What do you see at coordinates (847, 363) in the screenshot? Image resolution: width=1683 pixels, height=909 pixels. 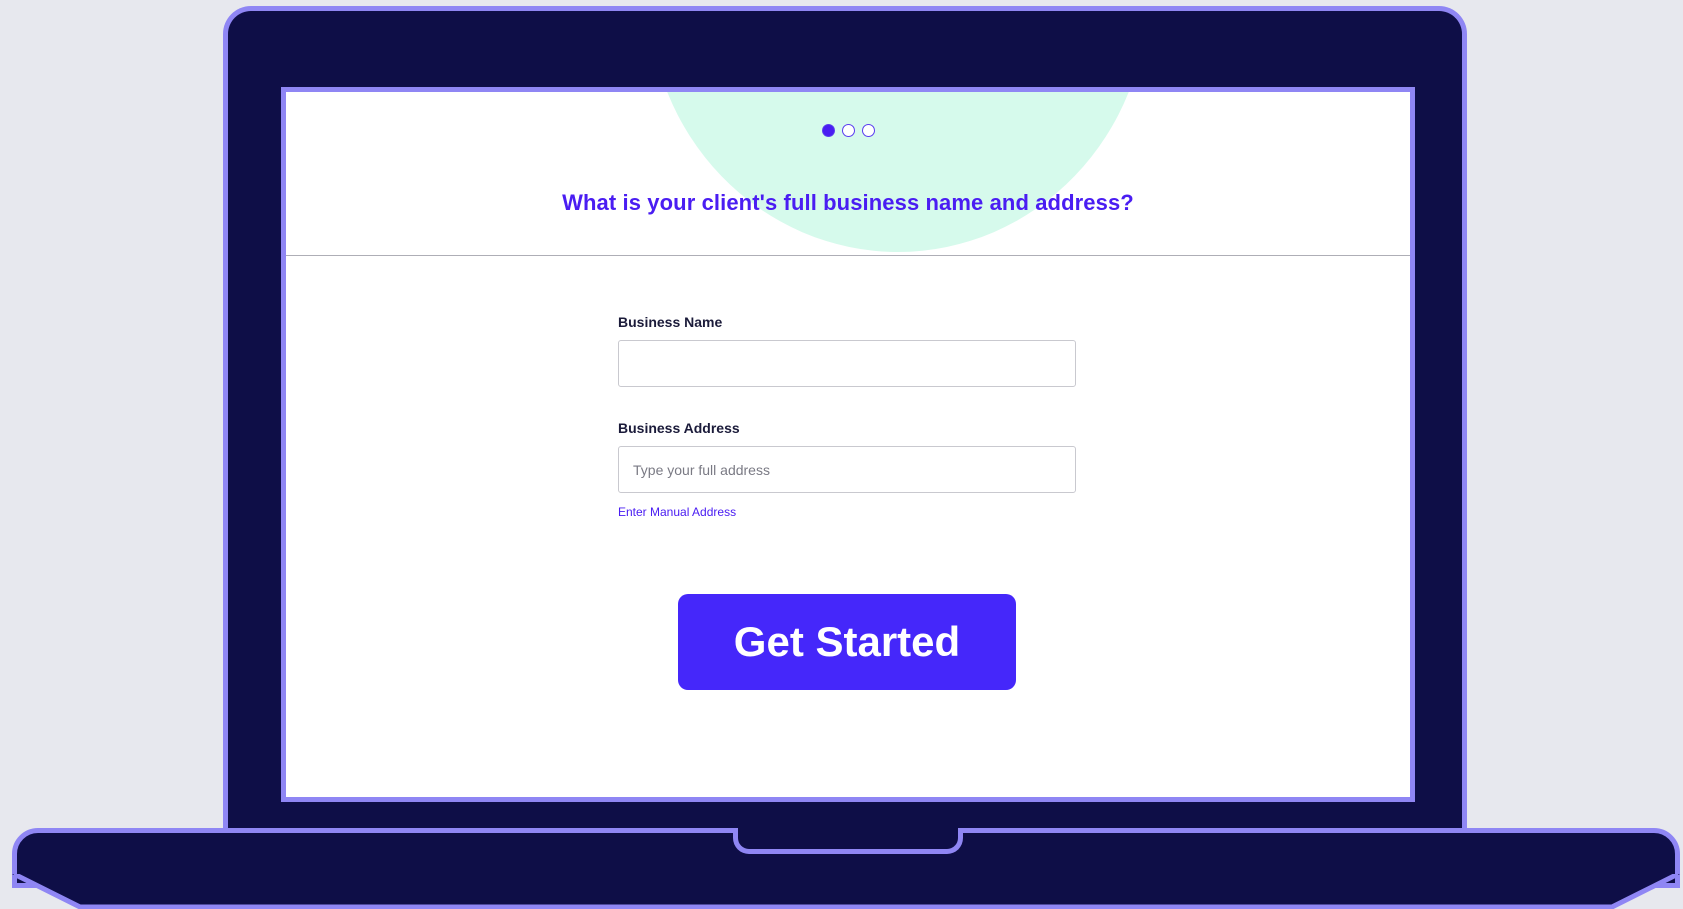 I see `business-name-input` at bounding box center [847, 363].